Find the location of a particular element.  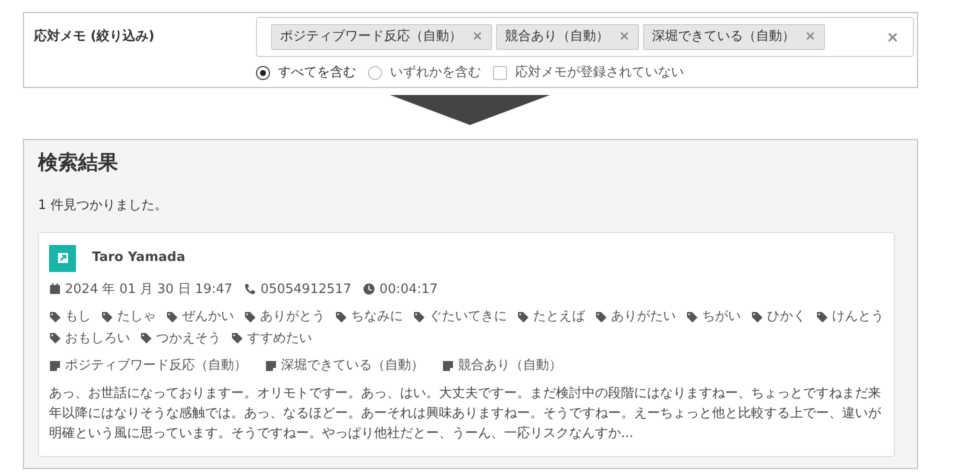

keyword: もし is located at coordinates (78, 317).